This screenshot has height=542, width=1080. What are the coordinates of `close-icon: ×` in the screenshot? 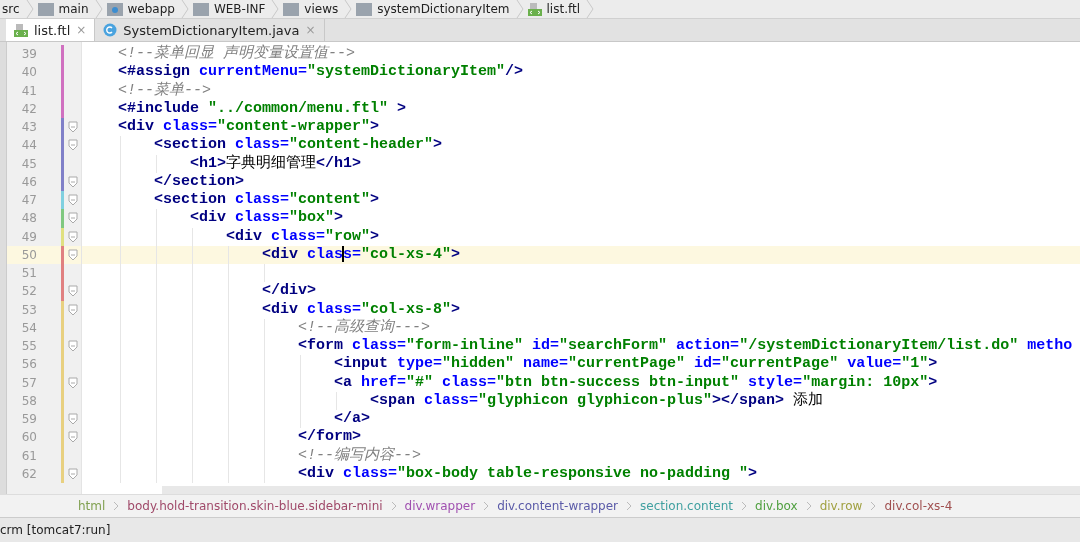 It's located at (81, 30).